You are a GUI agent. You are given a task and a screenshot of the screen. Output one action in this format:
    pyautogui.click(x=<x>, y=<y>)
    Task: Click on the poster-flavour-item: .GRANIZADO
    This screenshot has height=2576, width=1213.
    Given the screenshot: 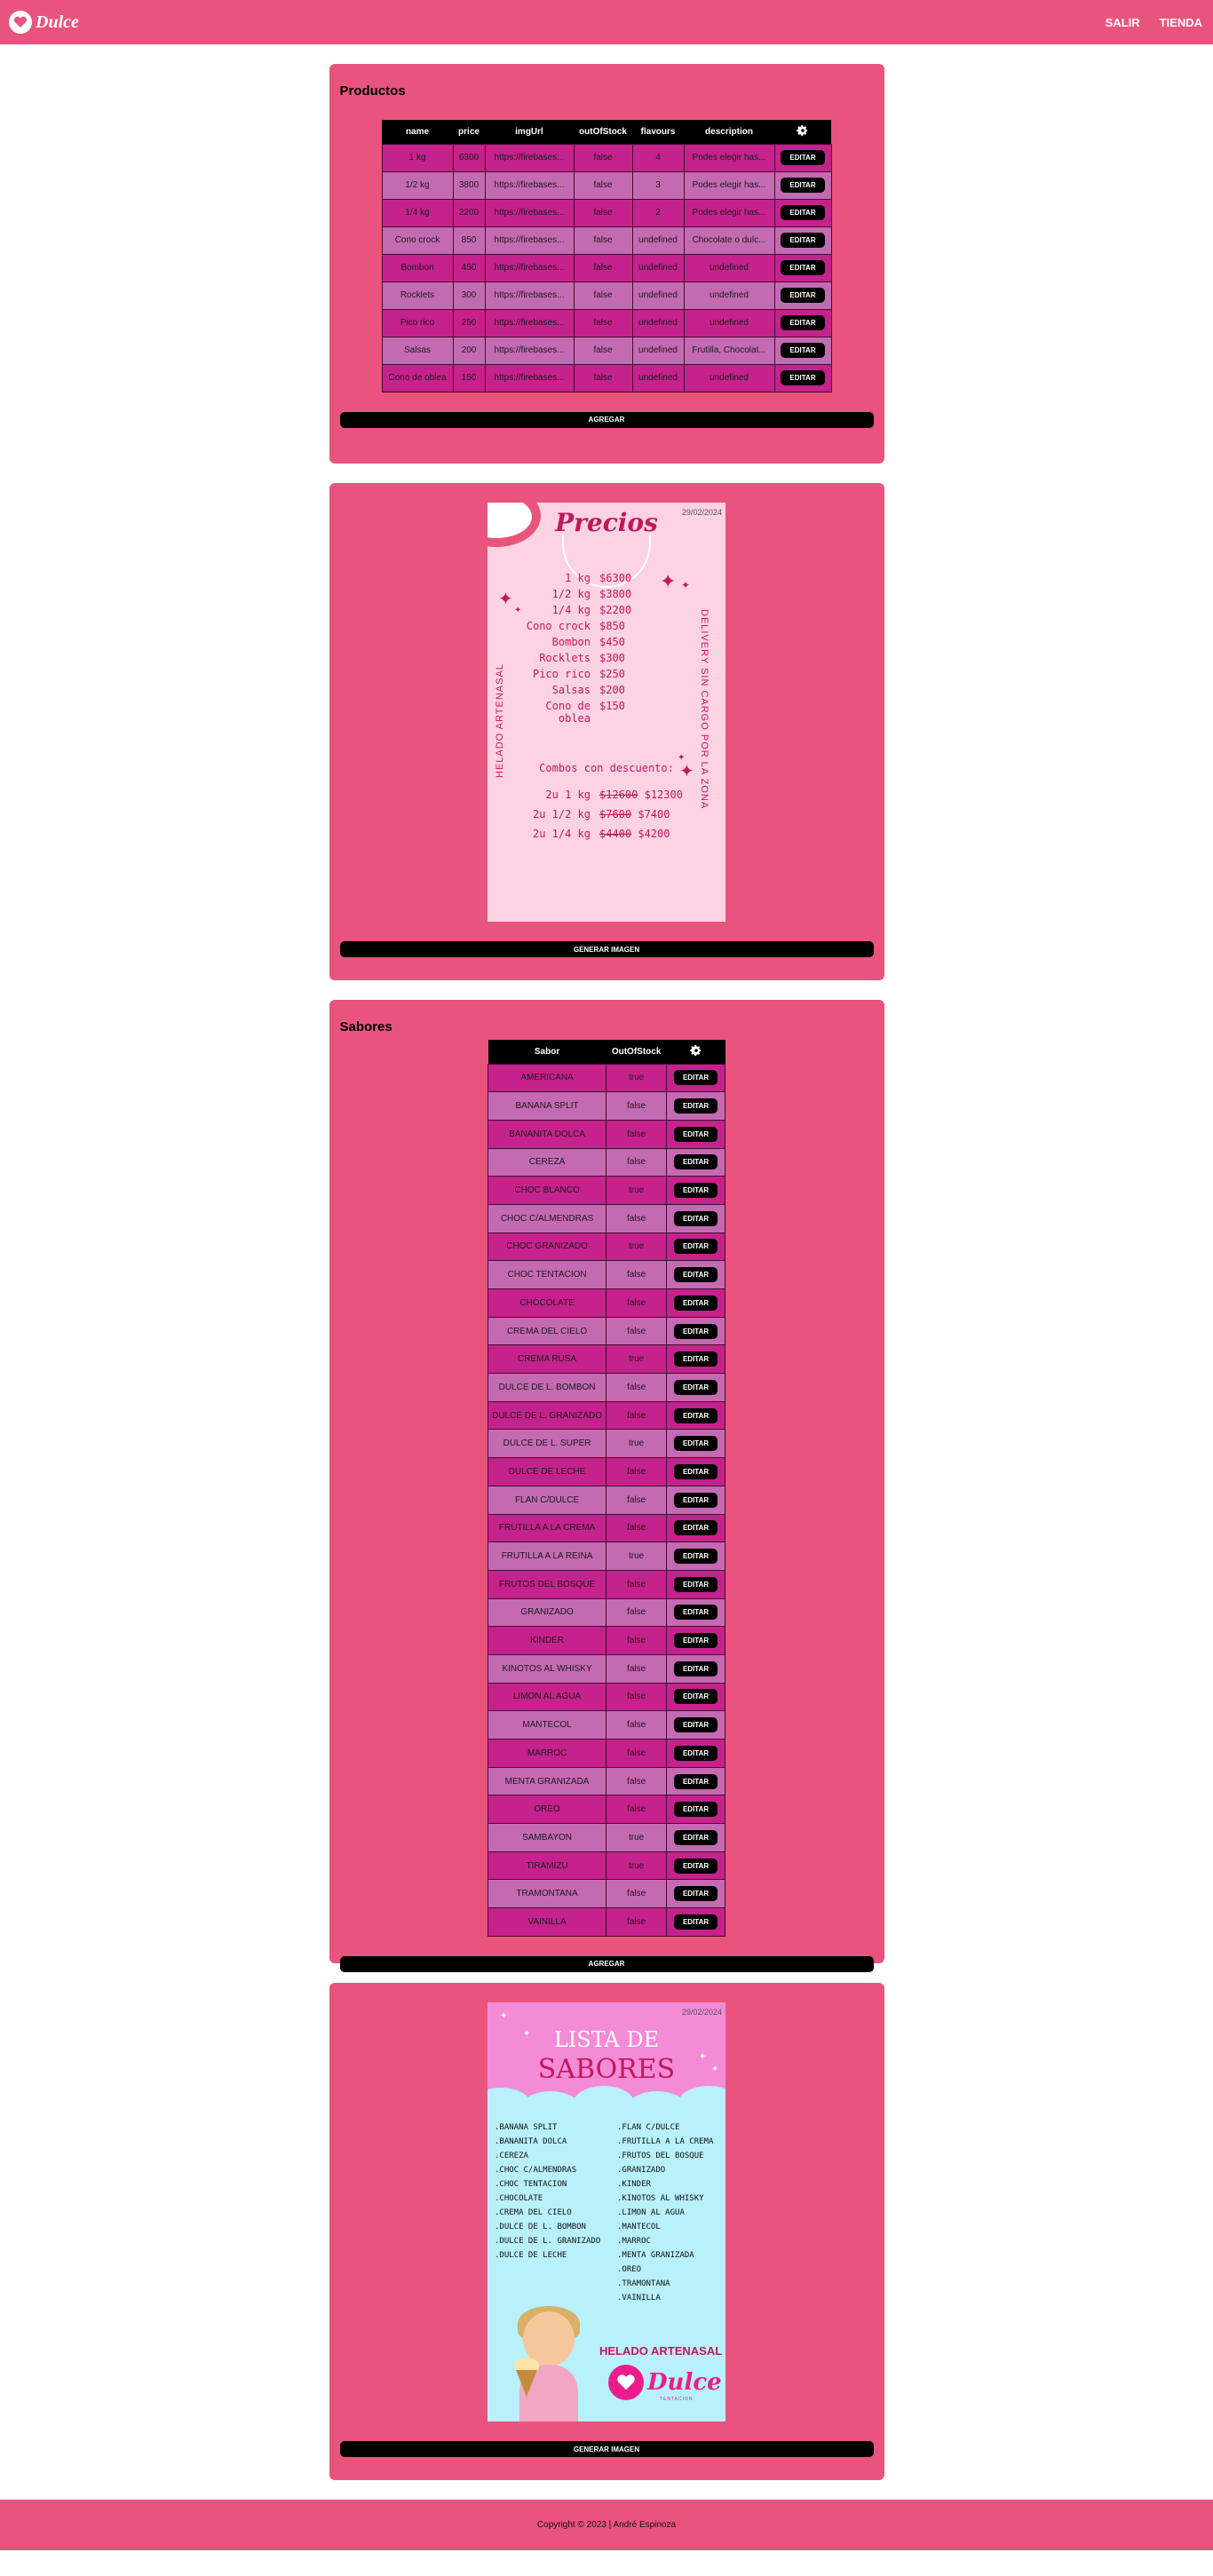 What is the action you would take?
    pyautogui.click(x=642, y=2171)
    